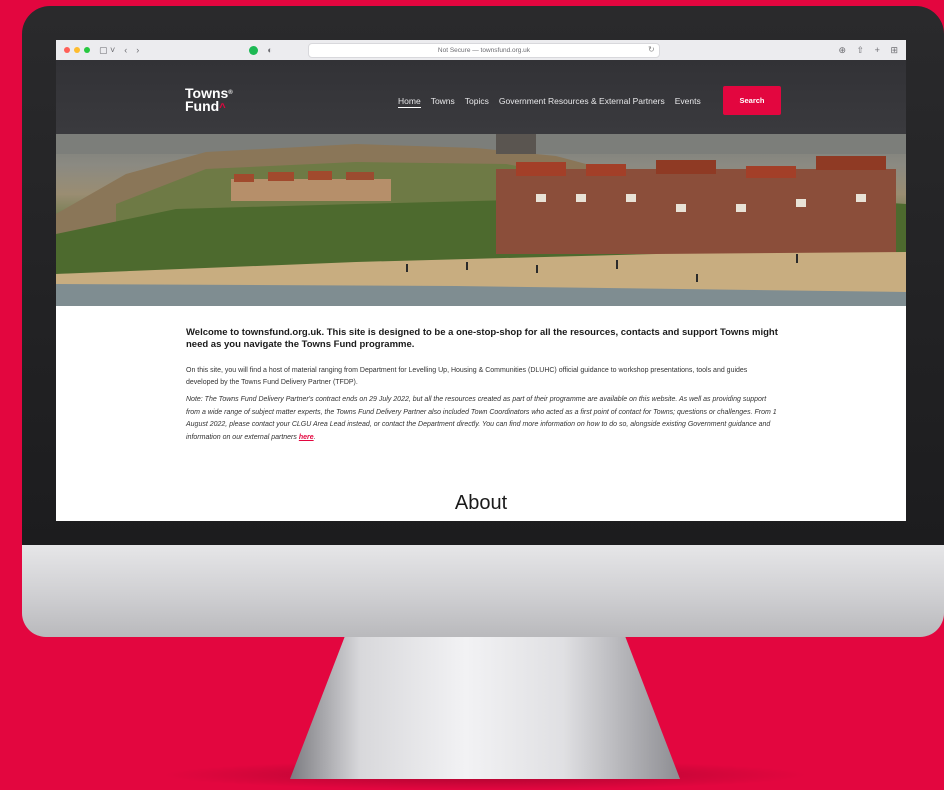  What do you see at coordinates (269, 50) in the screenshot?
I see `privacy-shield-icon: ◐` at bounding box center [269, 50].